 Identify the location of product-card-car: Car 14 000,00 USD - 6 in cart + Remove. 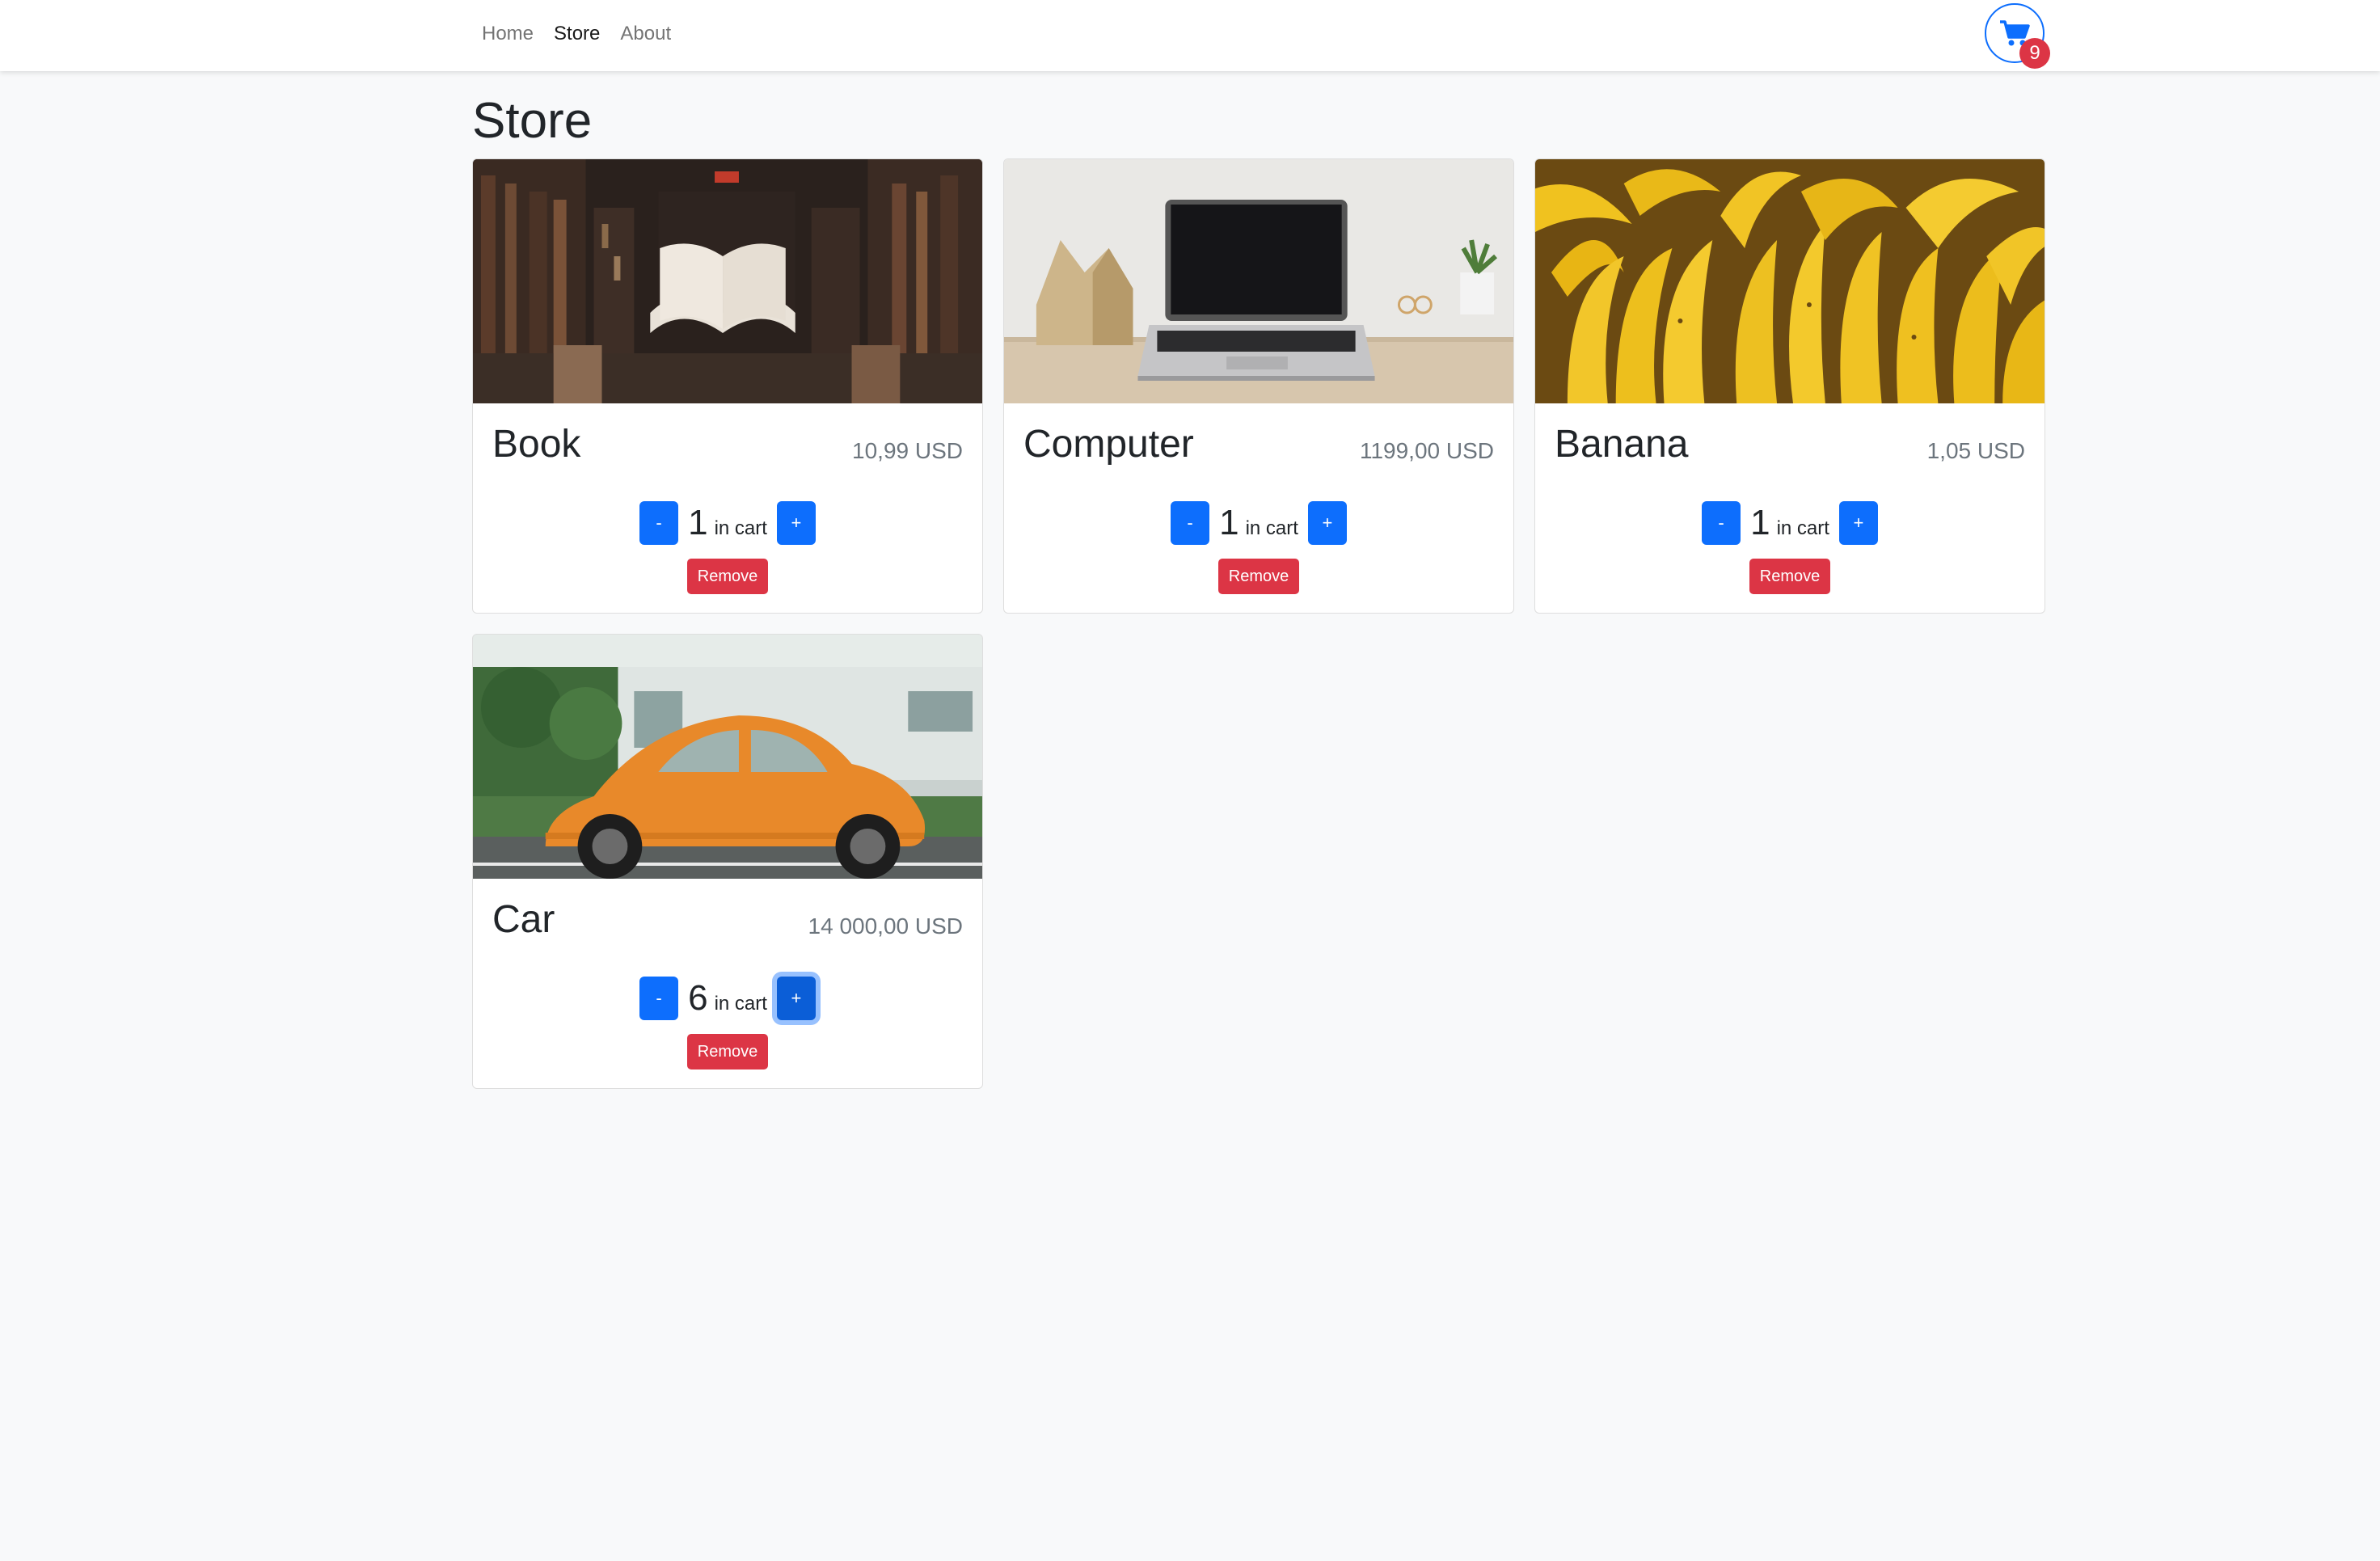
(727, 861).